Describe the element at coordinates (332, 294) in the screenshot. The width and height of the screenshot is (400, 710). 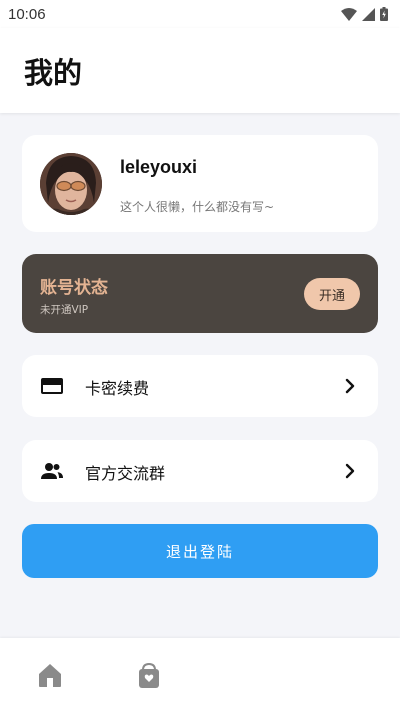
I see `activate-vip-button: 开通` at that location.